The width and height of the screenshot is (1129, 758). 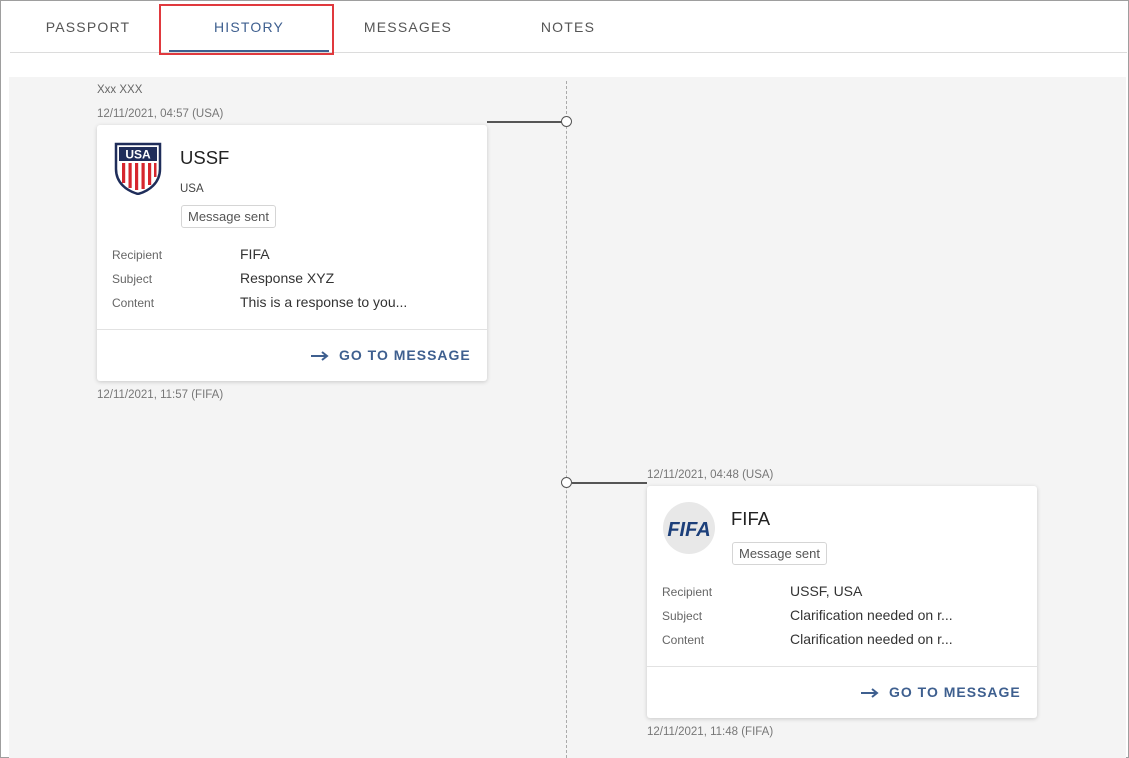 What do you see at coordinates (566, 419) in the screenshot?
I see `timeline-axis` at bounding box center [566, 419].